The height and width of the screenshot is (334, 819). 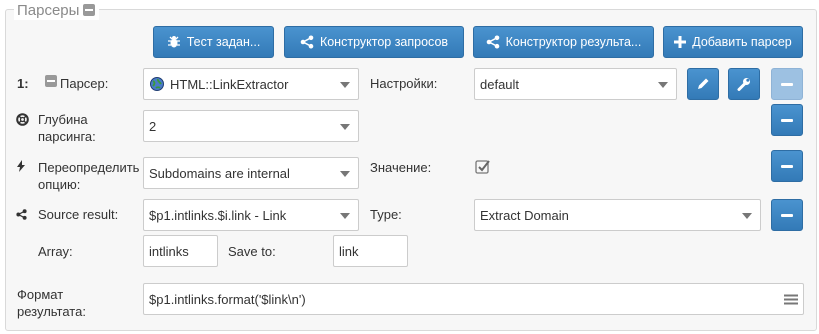 What do you see at coordinates (84, 83) in the screenshot?
I see `parser-label: Парсер:` at bounding box center [84, 83].